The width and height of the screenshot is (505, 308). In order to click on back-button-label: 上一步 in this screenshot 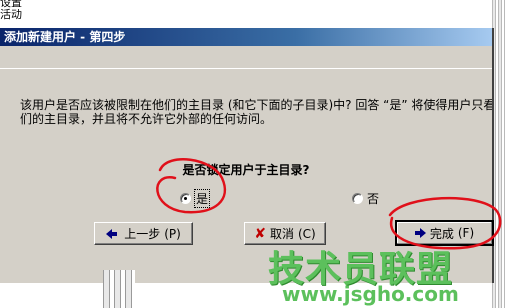, I will do `click(142, 234)`.